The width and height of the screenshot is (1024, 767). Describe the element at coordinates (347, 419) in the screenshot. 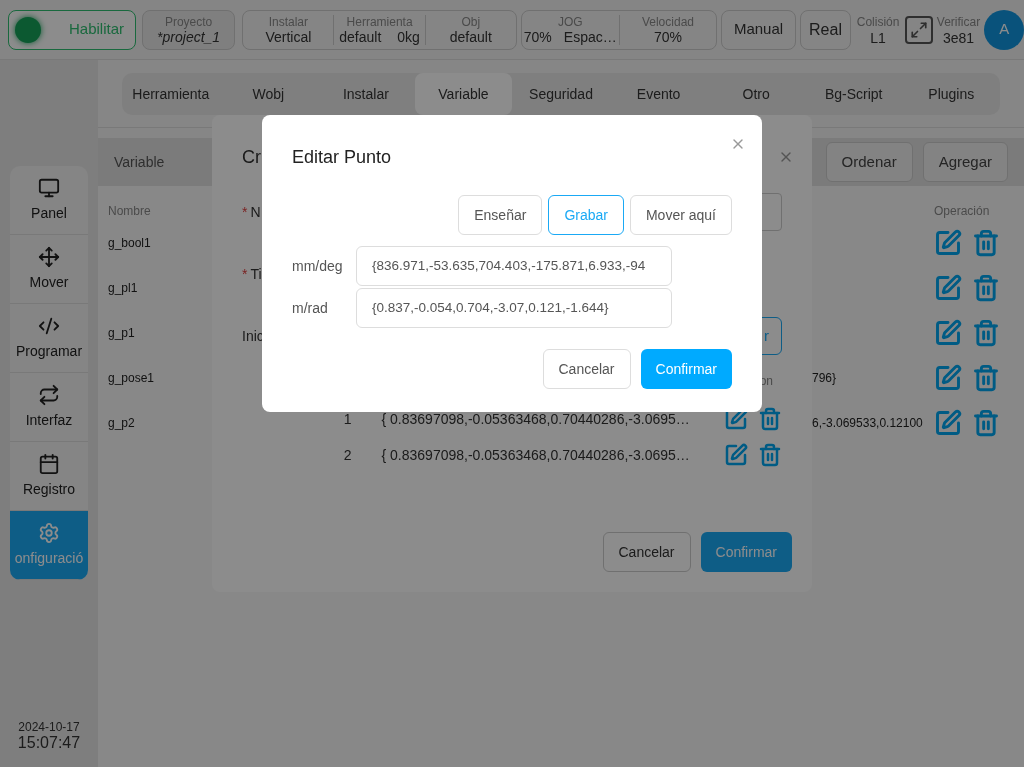

I see `table-cell-text: 1` at that location.